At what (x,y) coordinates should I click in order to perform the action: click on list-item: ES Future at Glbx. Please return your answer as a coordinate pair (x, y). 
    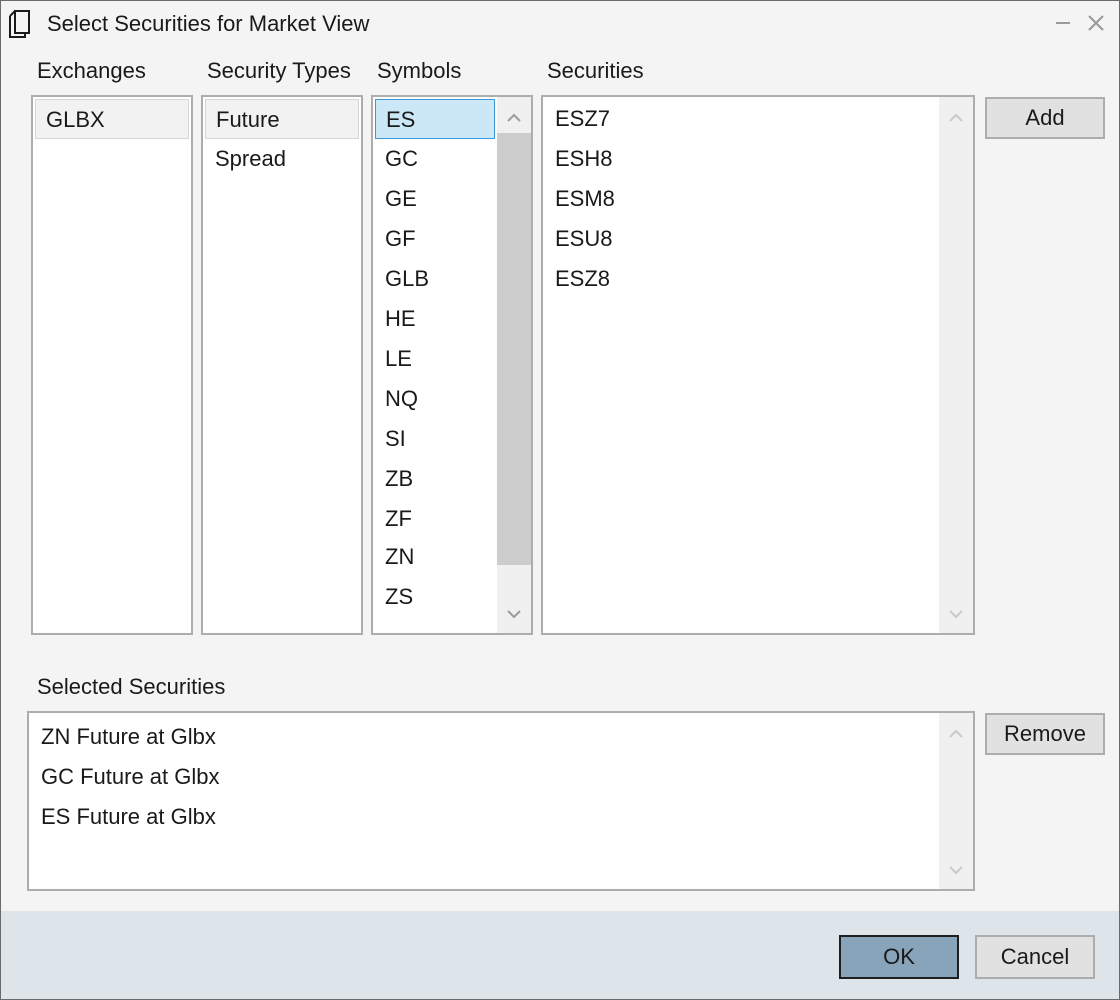
    Looking at the image, I should click on (481, 817).